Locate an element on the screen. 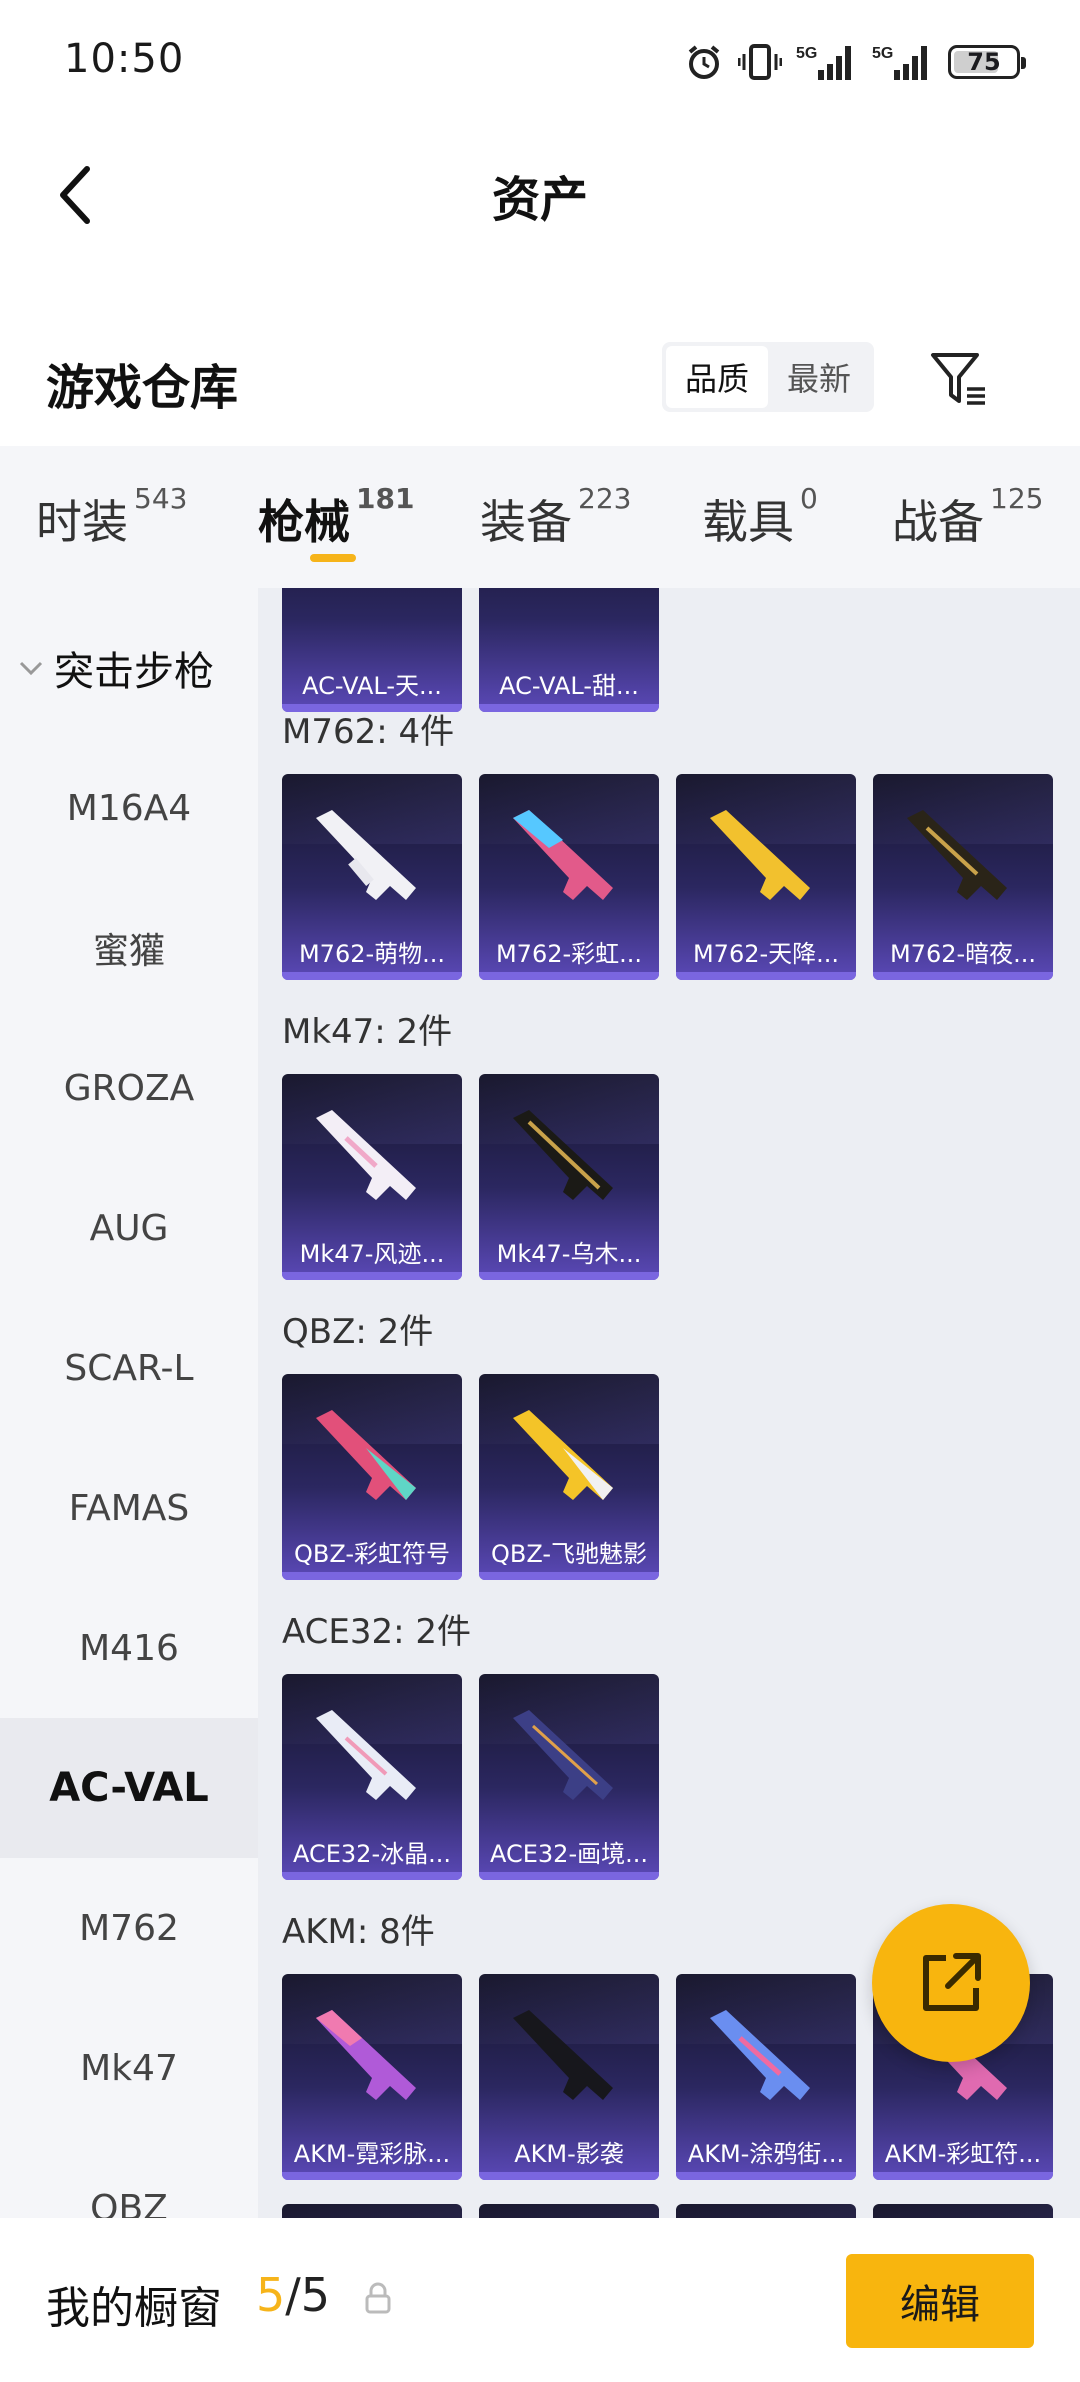  tab-supplies: 战备 125 is located at coordinates (967, 517).